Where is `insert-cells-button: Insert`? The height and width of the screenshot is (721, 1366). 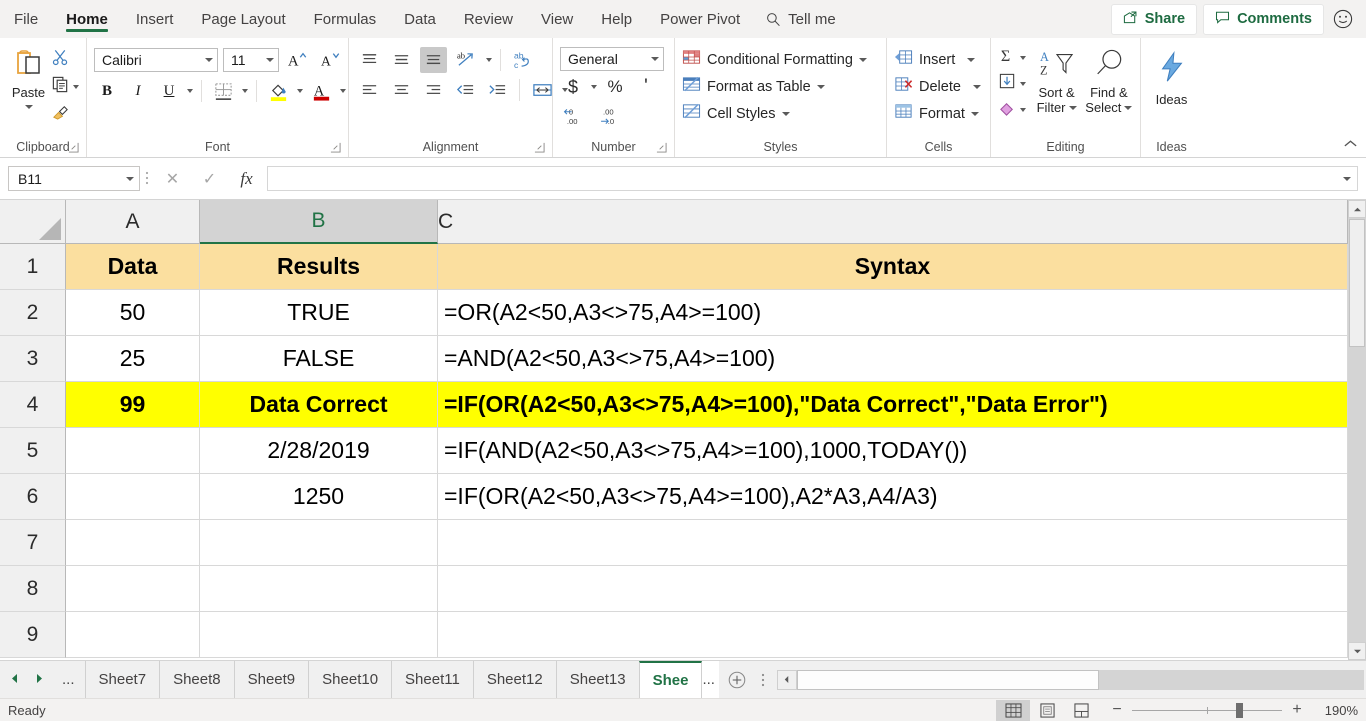 insert-cells-button: Insert is located at coordinates (935, 59).